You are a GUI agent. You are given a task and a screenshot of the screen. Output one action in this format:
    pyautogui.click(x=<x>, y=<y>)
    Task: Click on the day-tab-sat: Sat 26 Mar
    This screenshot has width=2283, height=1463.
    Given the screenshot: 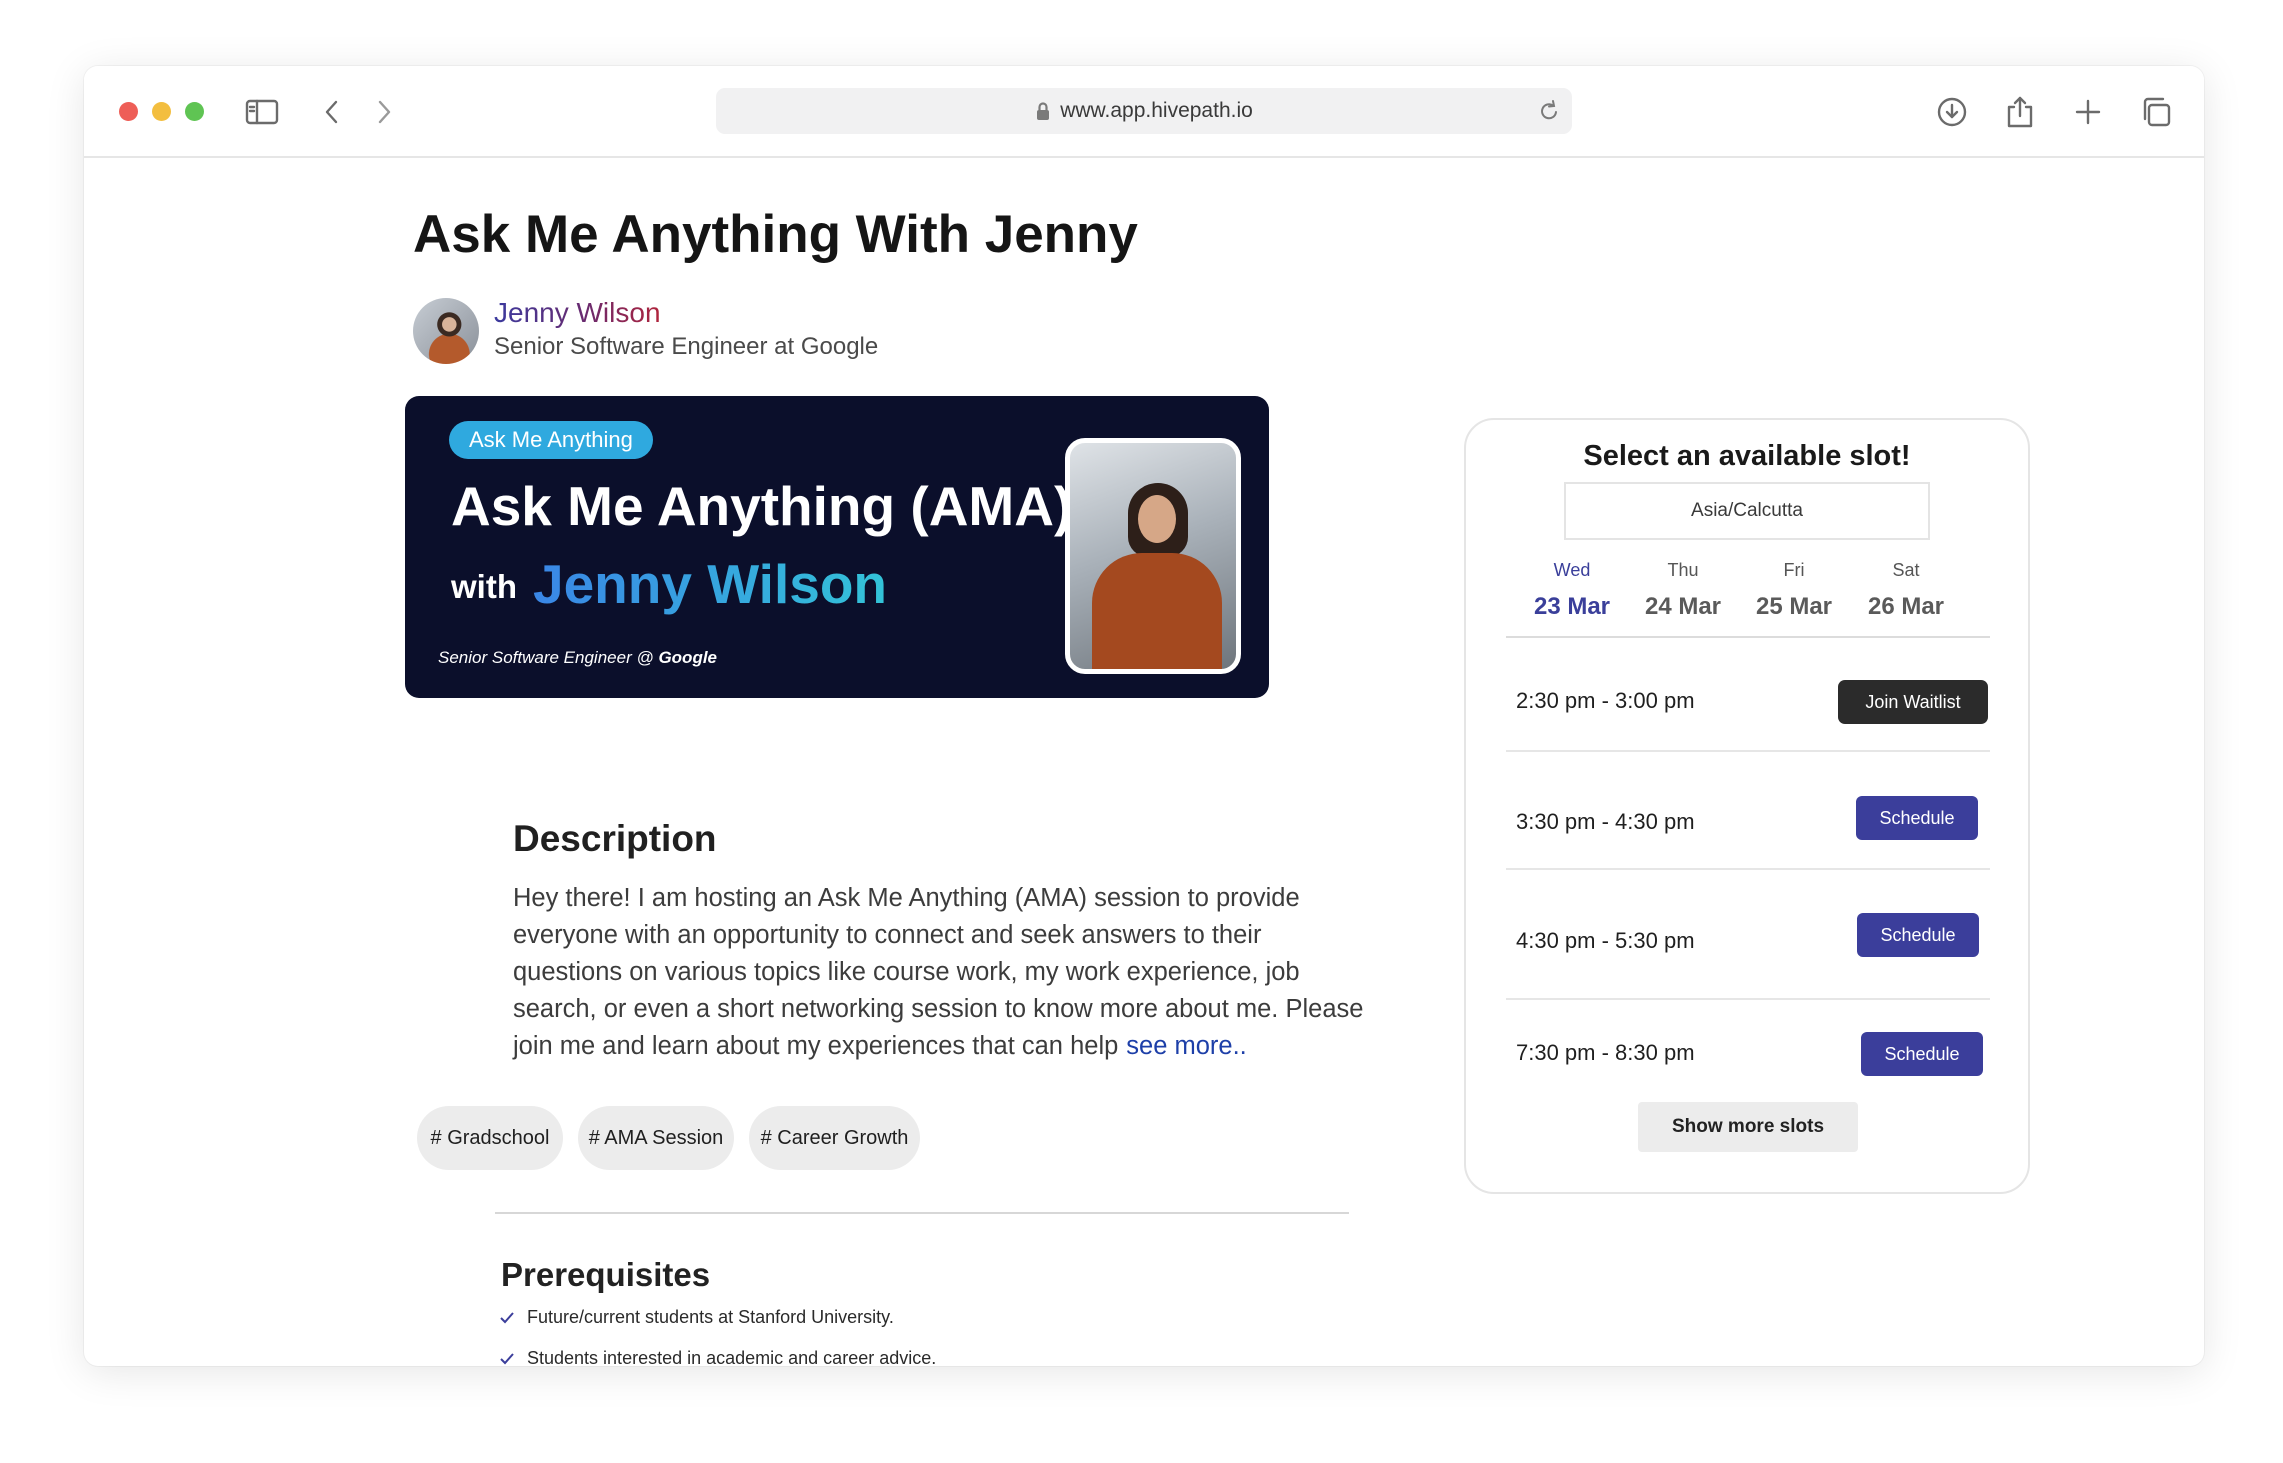 What is the action you would take?
    pyautogui.click(x=1906, y=590)
    